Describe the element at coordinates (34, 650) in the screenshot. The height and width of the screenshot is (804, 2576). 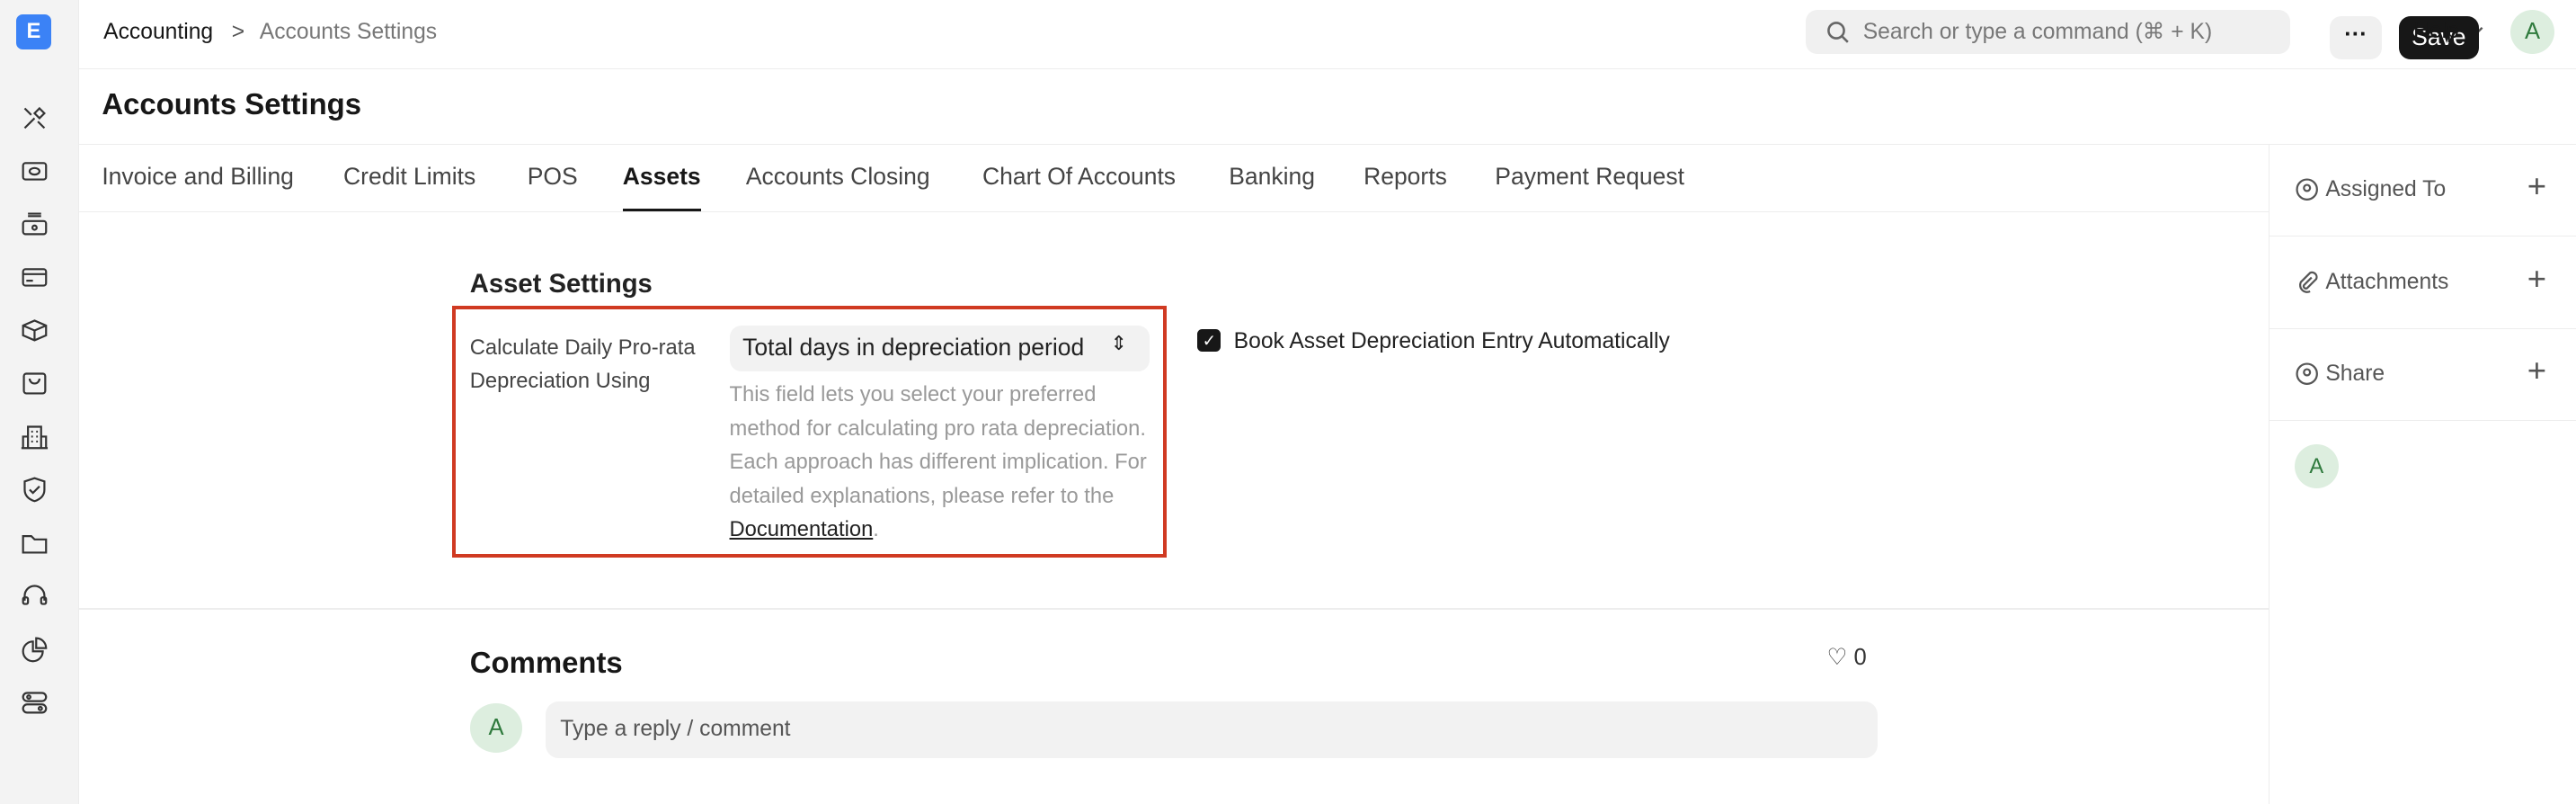
I see `pie-chart-icon` at that location.